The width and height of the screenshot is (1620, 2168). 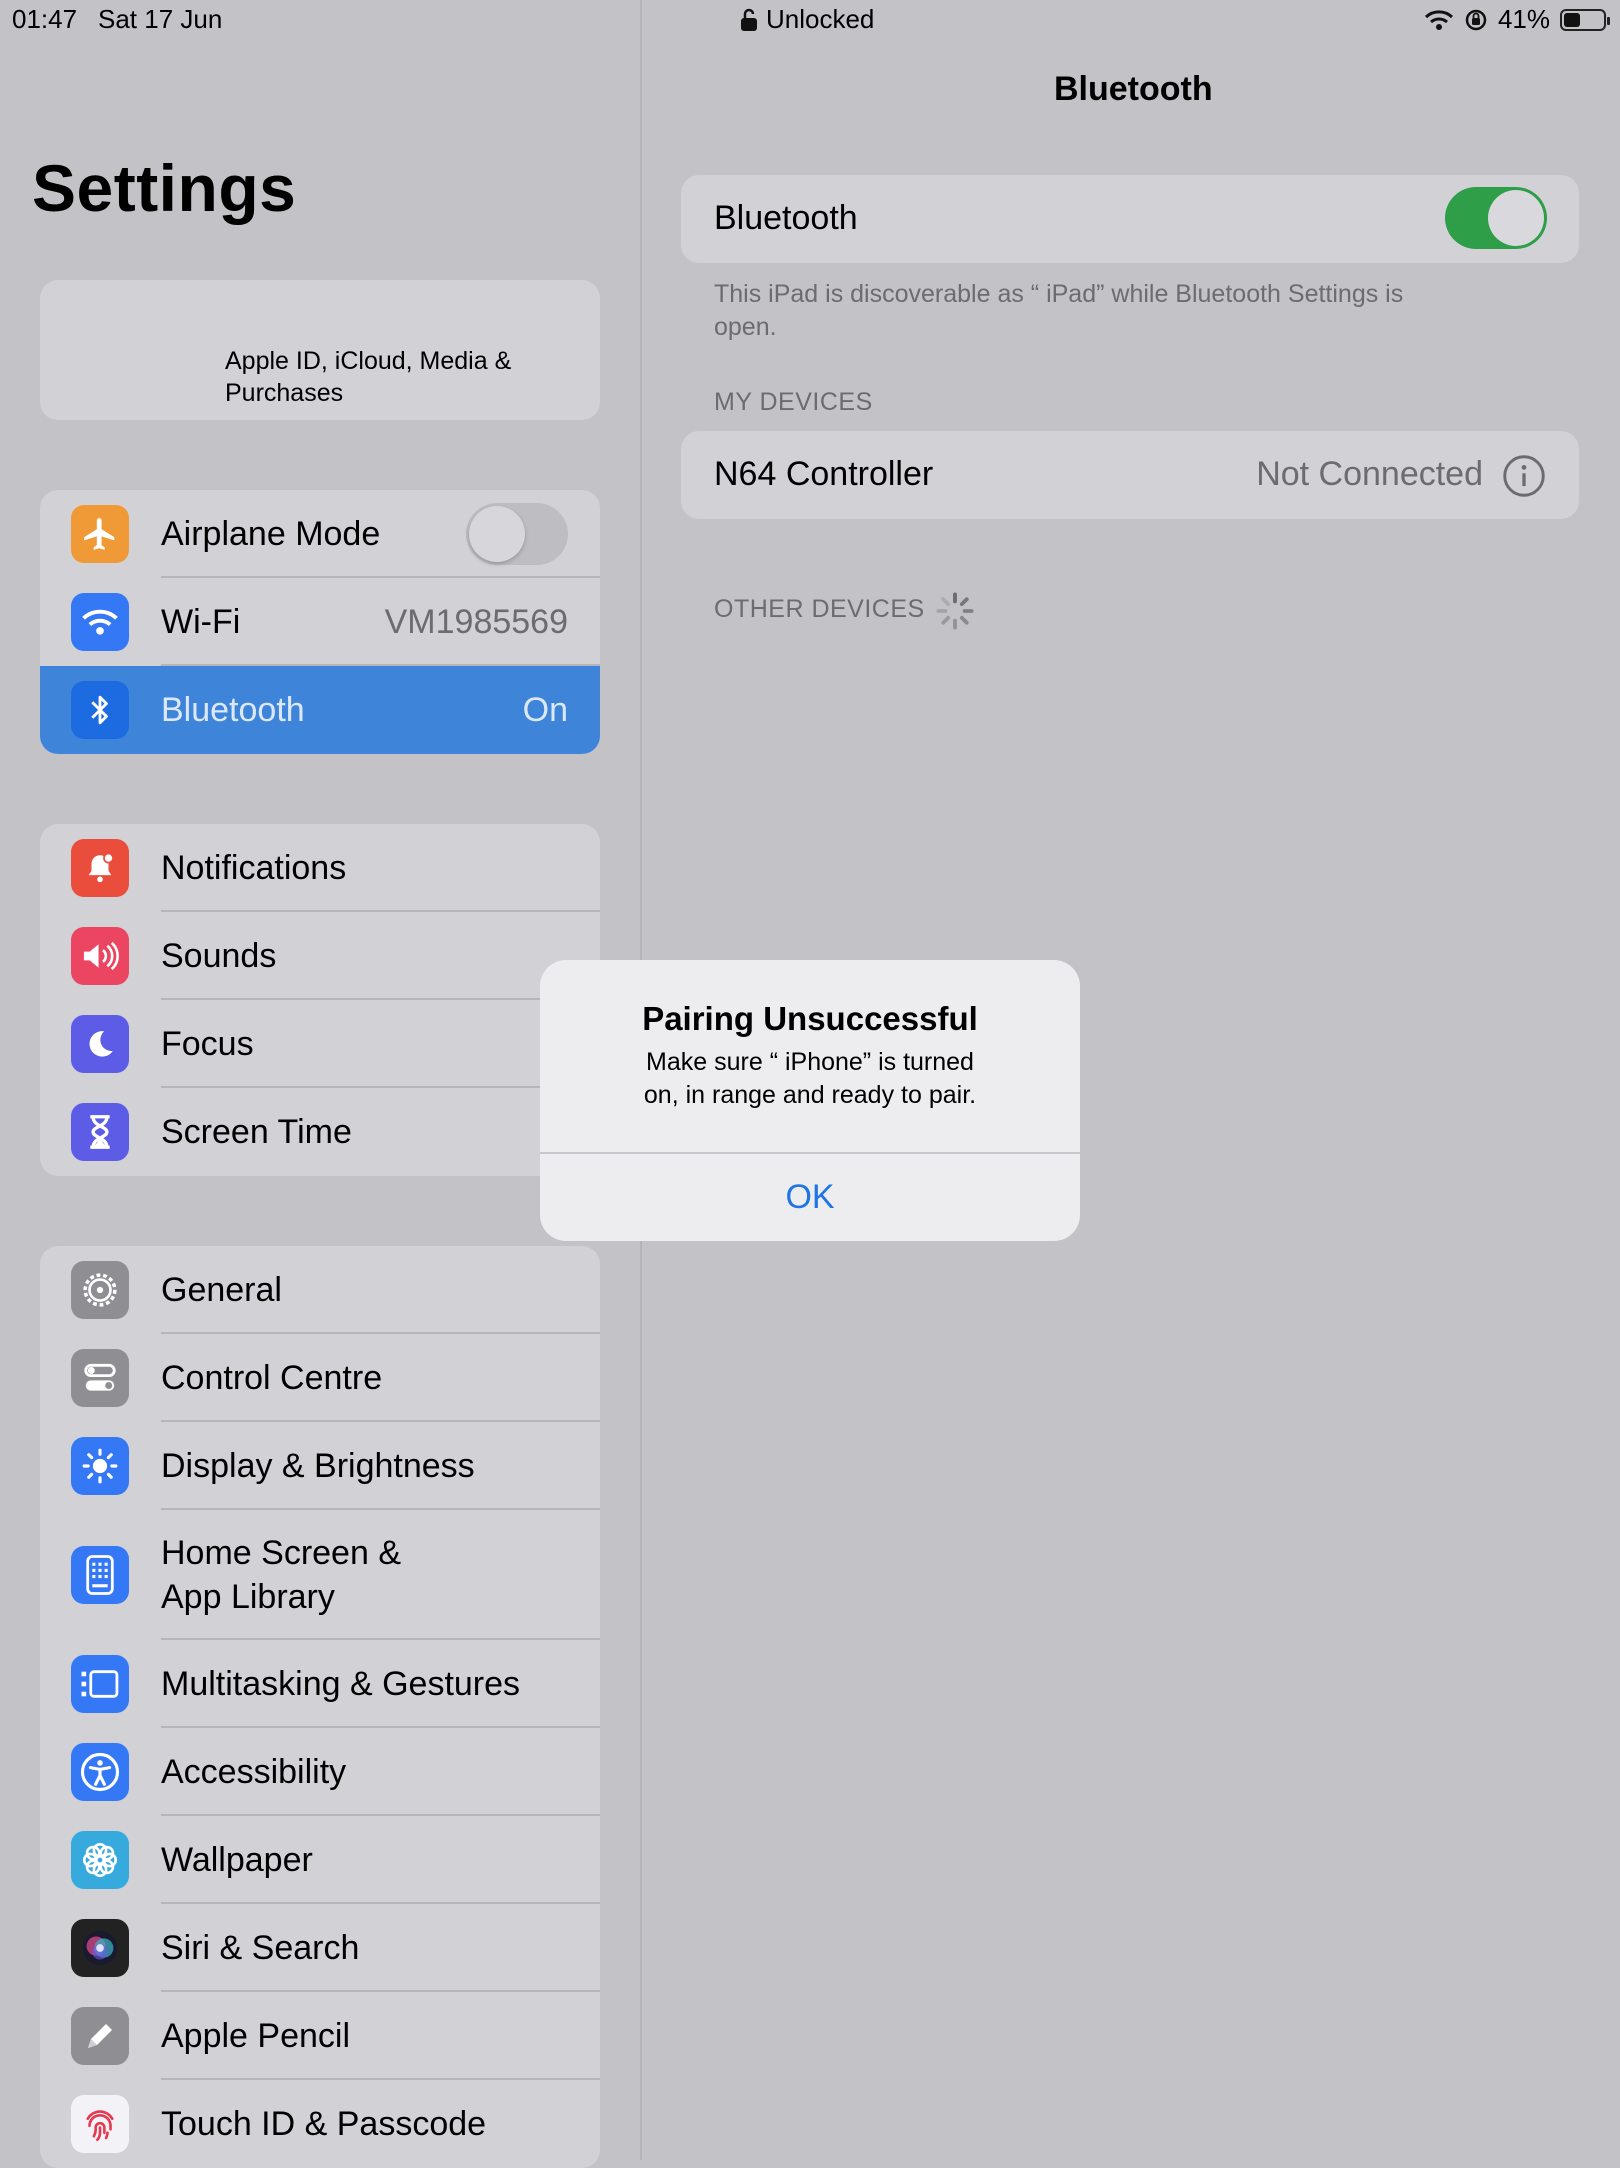 I want to click on sidebar-item-touch-id: Touch ID & Passcode, so click(x=320, y=2124).